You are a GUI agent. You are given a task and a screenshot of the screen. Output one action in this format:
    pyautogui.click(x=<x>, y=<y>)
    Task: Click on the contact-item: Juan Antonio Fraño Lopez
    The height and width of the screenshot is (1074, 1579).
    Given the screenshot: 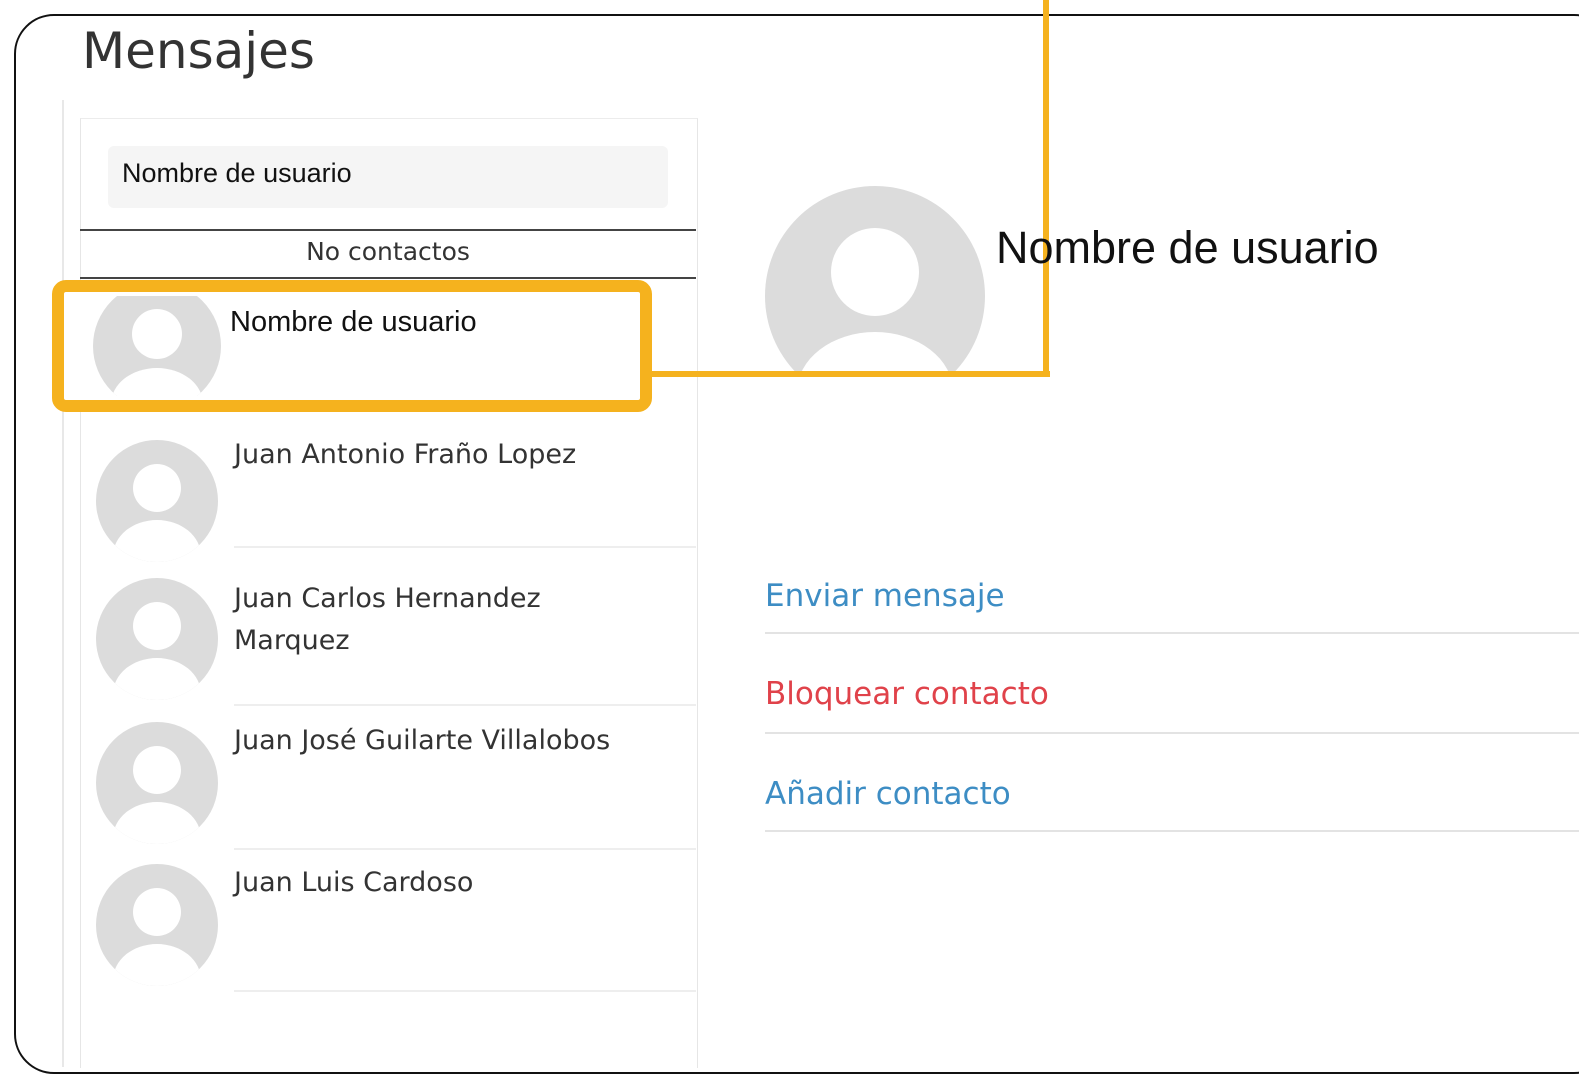 What is the action you would take?
    pyautogui.click(x=393, y=491)
    